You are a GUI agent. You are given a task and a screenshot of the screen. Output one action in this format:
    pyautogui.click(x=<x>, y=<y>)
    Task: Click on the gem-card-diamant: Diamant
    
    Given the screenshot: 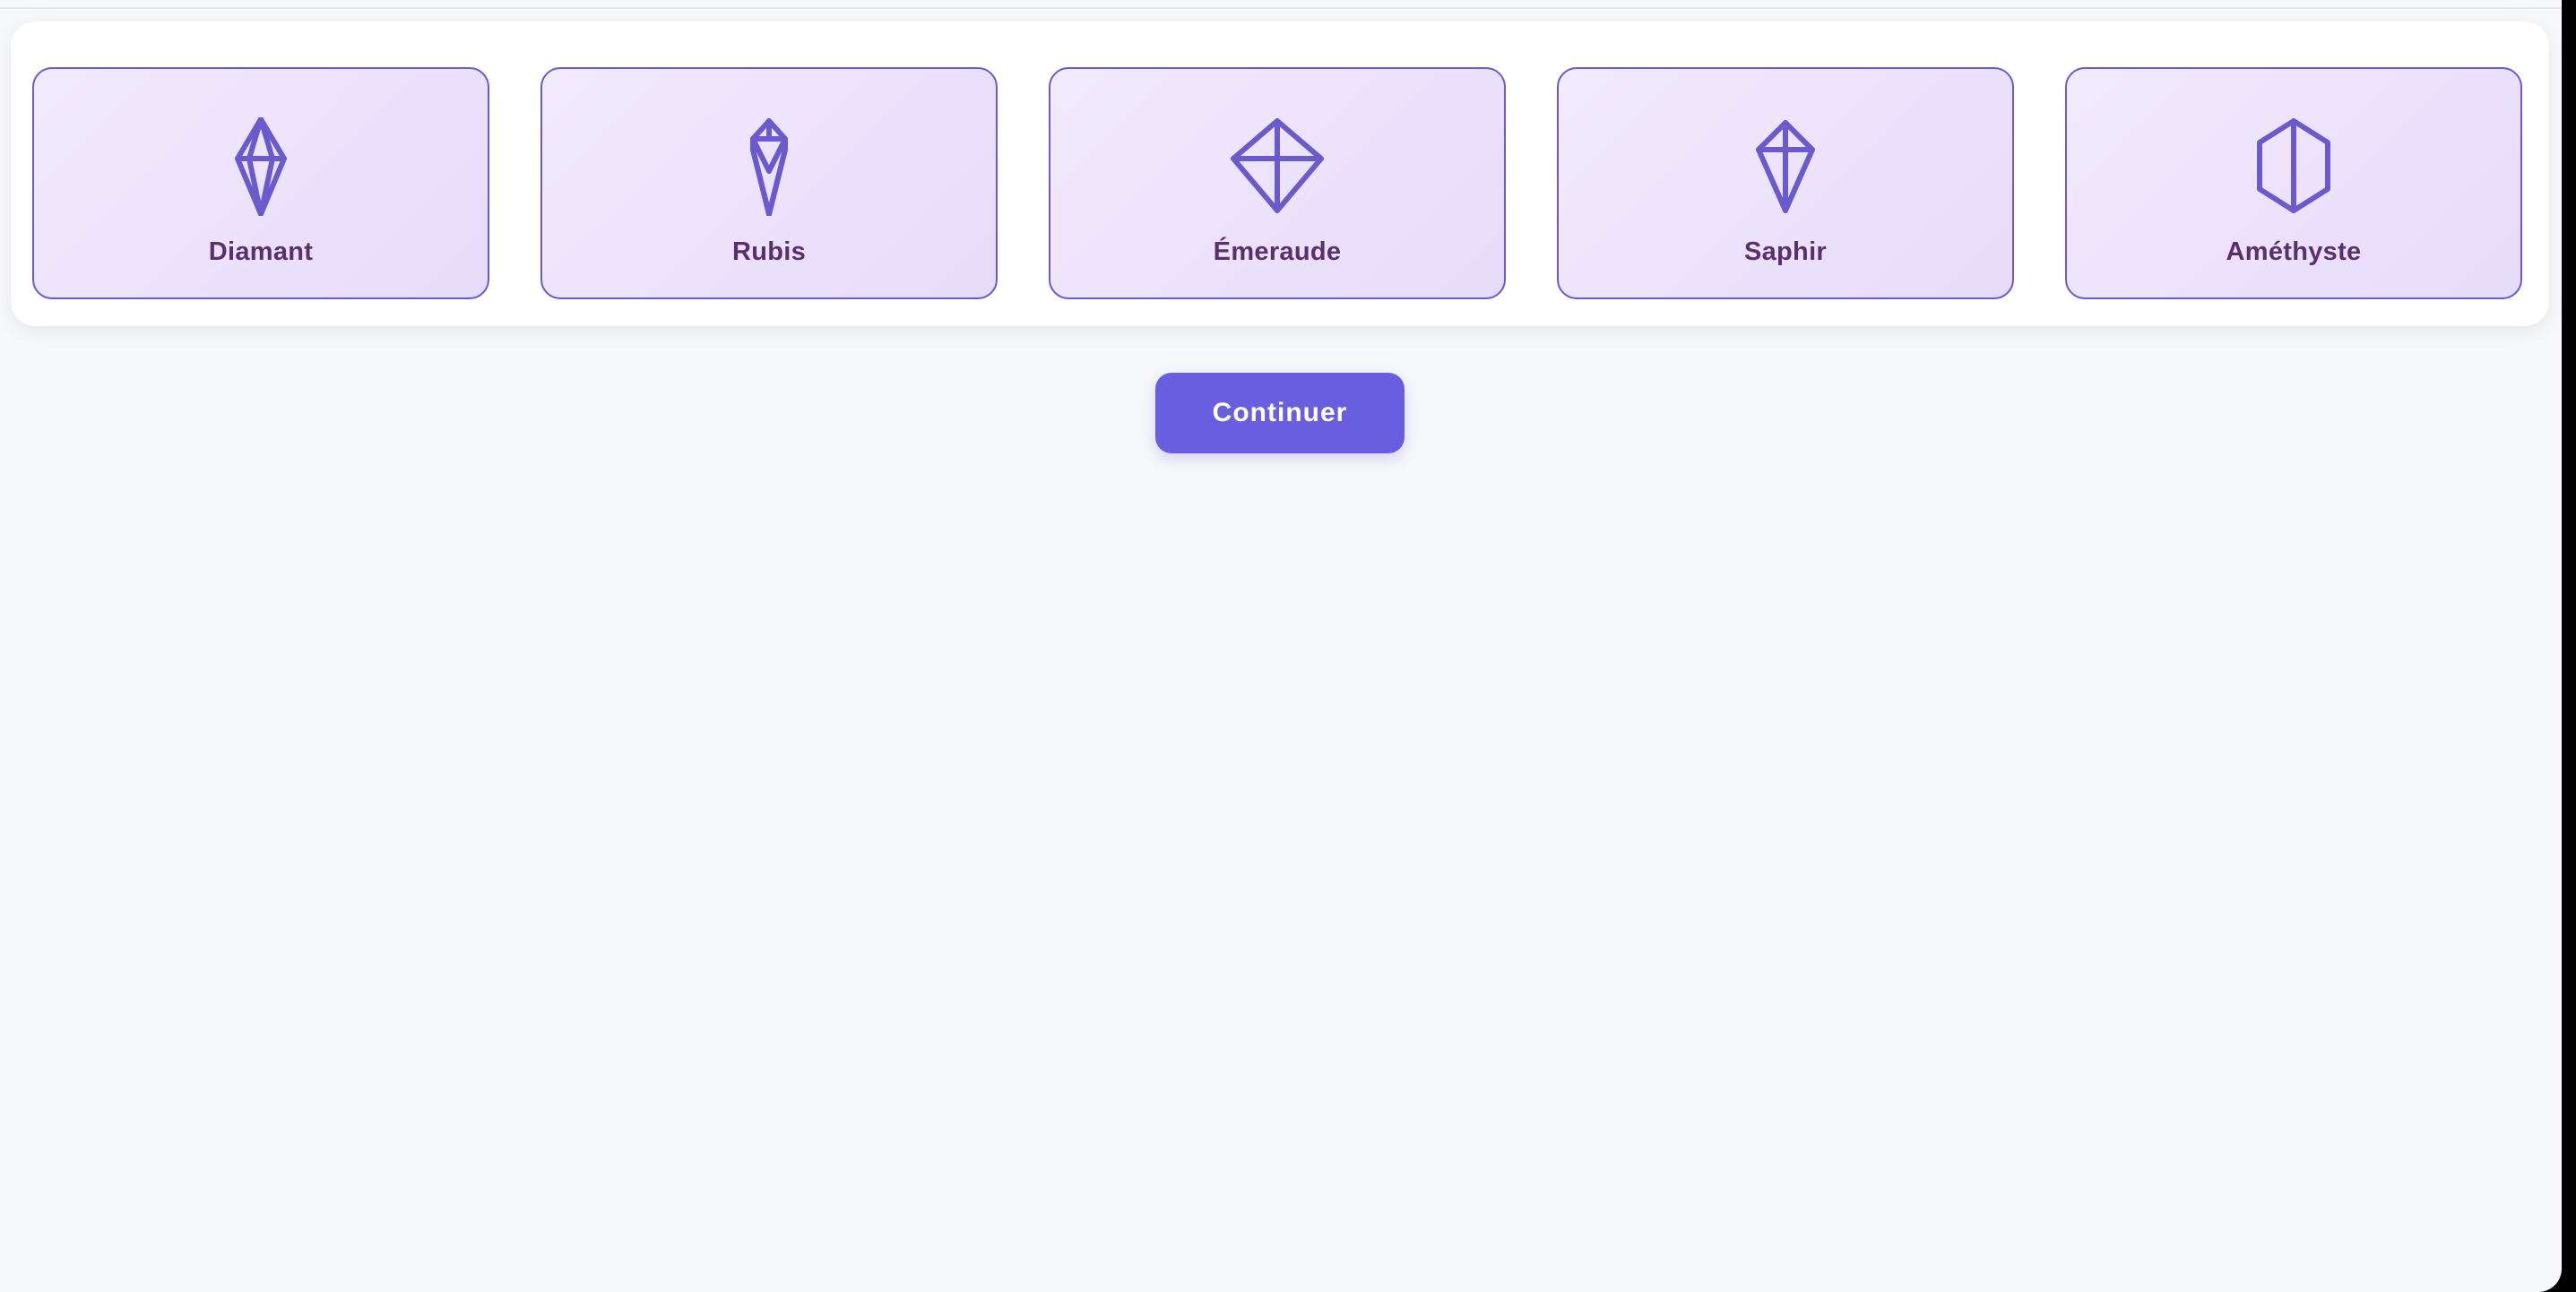 What is the action you would take?
    pyautogui.click(x=260, y=183)
    